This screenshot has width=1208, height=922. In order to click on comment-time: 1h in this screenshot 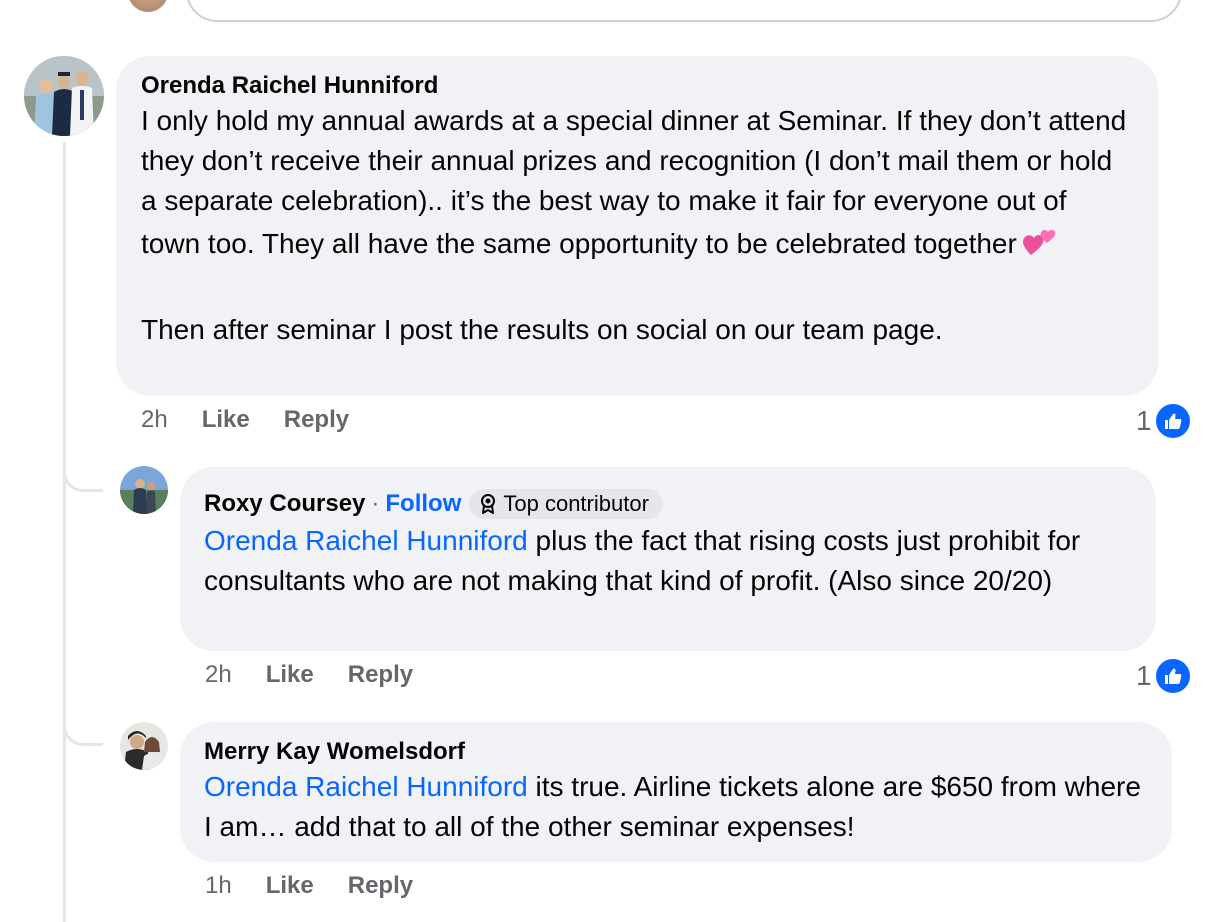, I will do `click(218, 886)`.